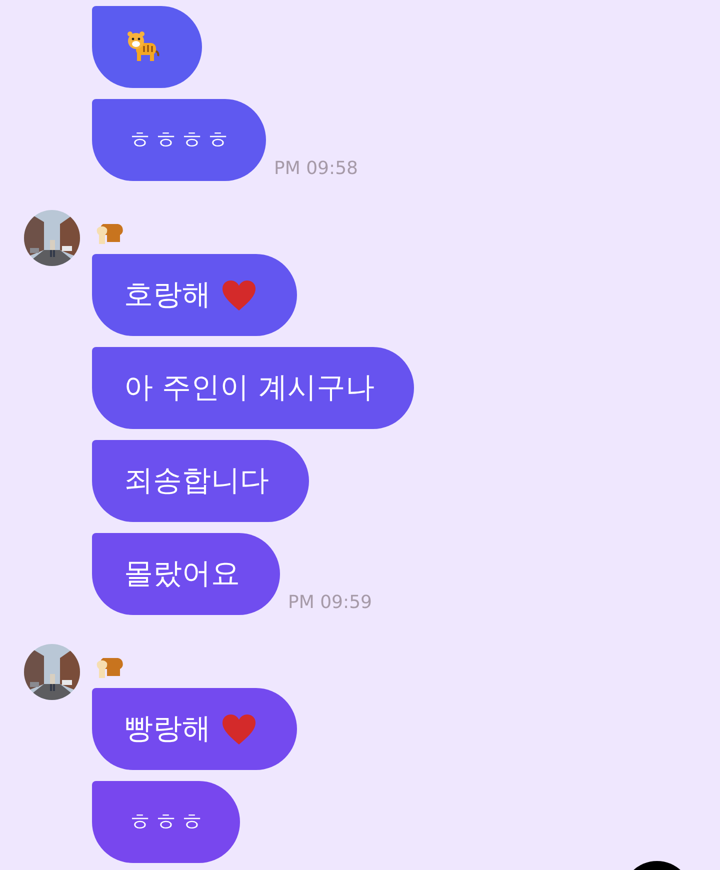 The width and height of the screenshot is (720, 870). What do you see at coordinates (200, 481) in the screenshot?
I see `message-bubble: 죄송합니다` at bounding box center [200, 481].